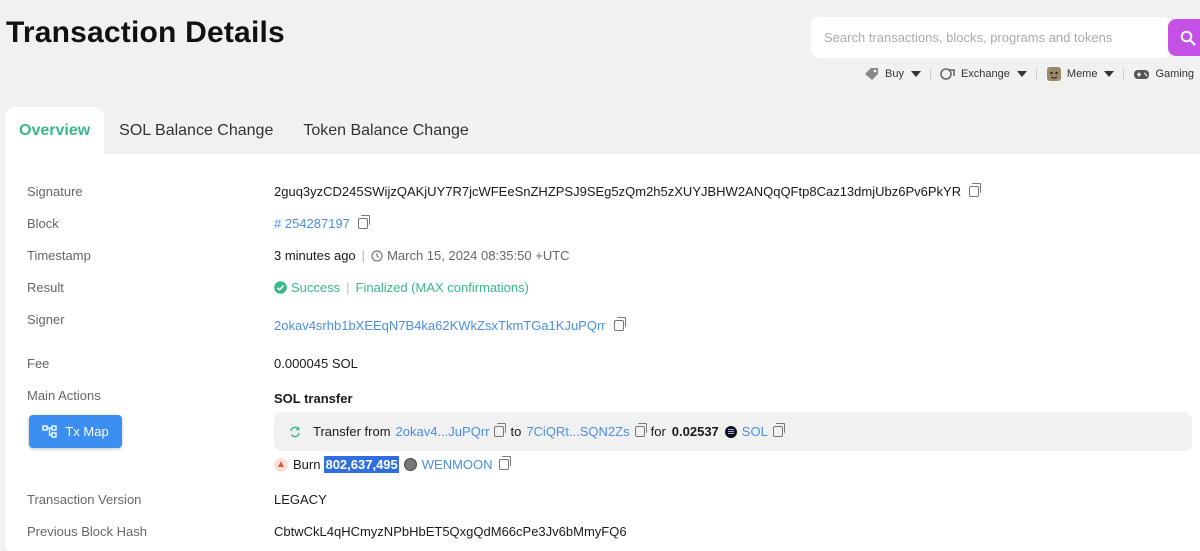 The width and height of the screenshot is (1200, 551). I want to click on search-icon, so click(1188, 38).